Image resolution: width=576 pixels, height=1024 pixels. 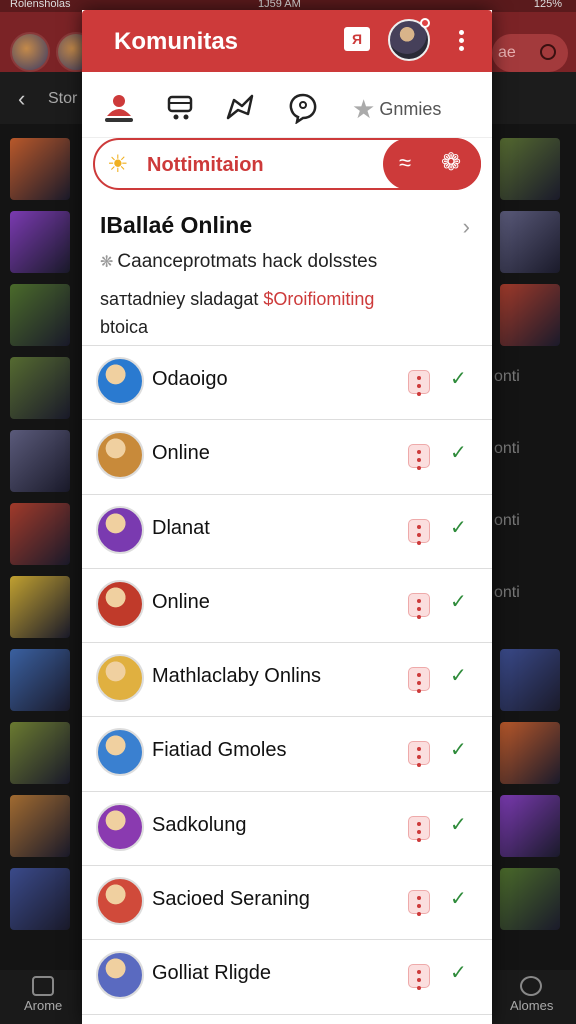 I want to click on games-icon, so click(x=531, y=986).